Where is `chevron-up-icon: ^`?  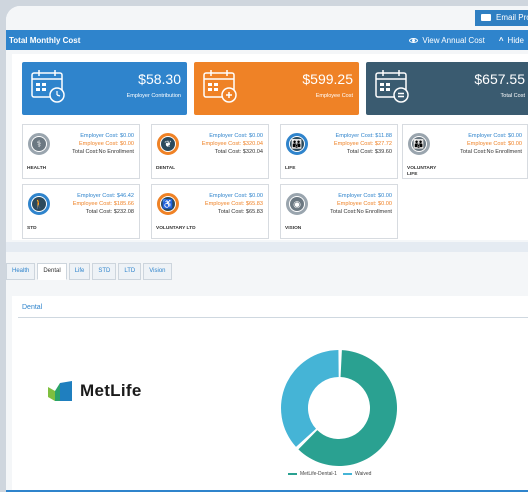 chevron-up-icon: ^ is located at coordinates (501, 40).